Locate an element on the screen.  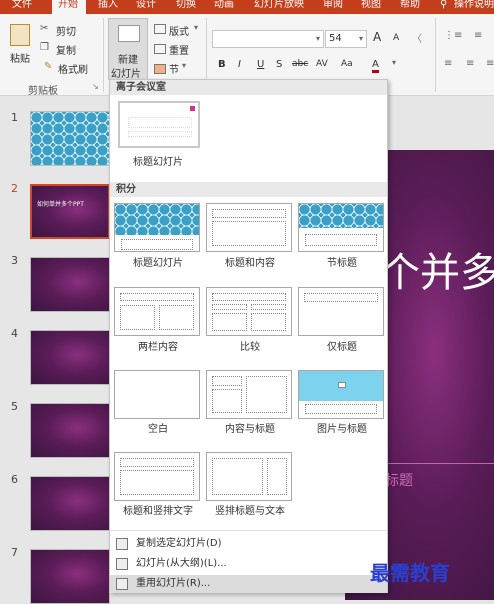
menu-divider is located at coordinates (248, 530).